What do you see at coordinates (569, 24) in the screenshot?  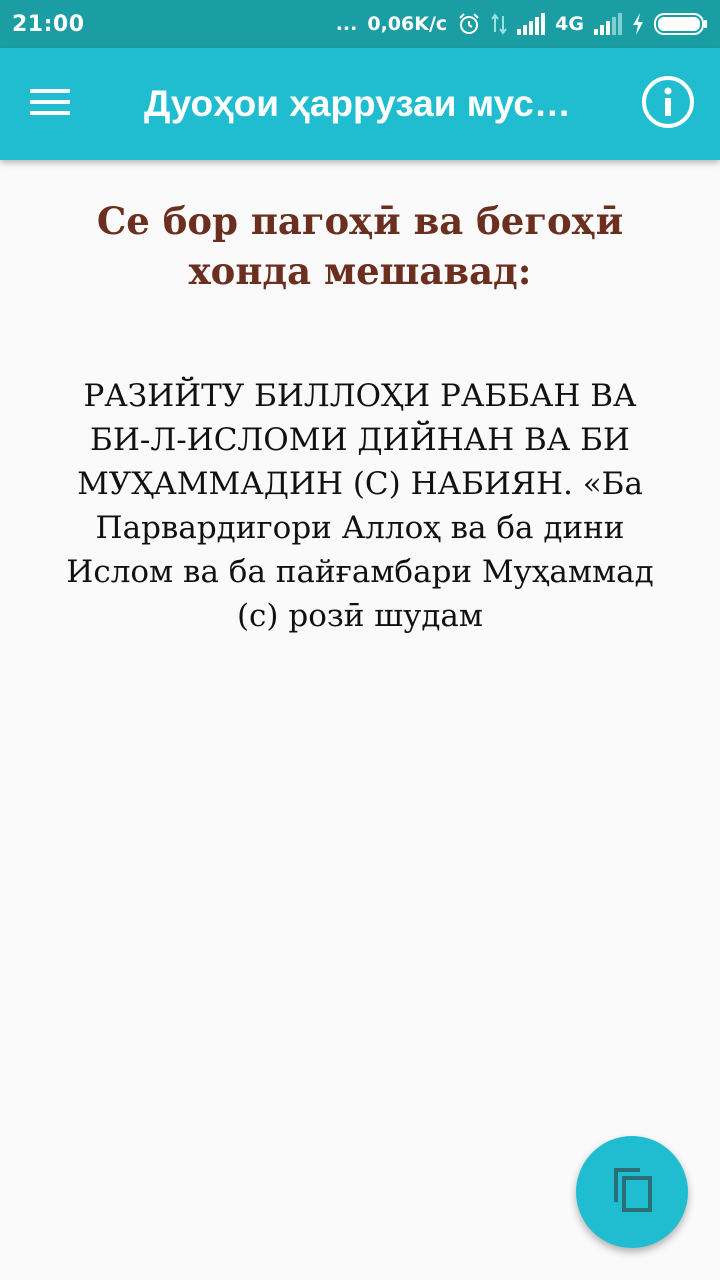 I see `network-type: 4G` at bounding box center [569, 24].